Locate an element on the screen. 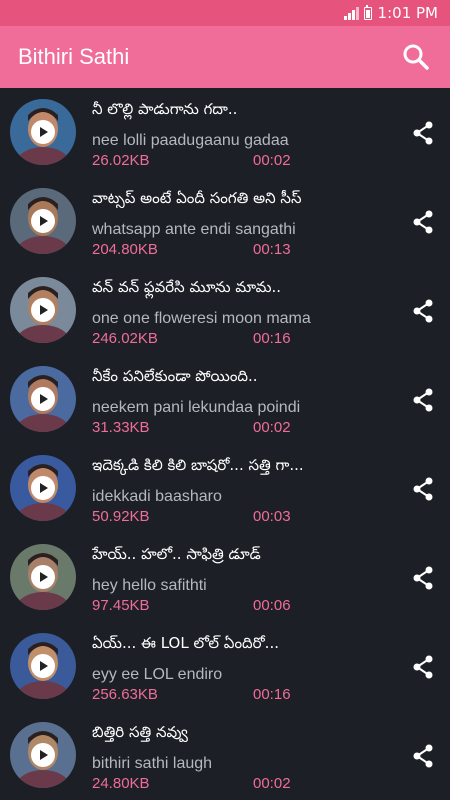  item-size: 50.92KB is located at coordinates (121, 516).